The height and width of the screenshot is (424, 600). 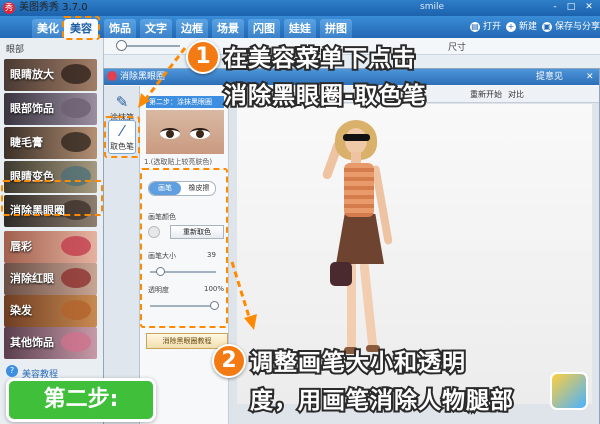 What do you see at coordinates (229, 361) in the screenshot?
I see `step-two-marker: 2` at bounding box center [229, 361].